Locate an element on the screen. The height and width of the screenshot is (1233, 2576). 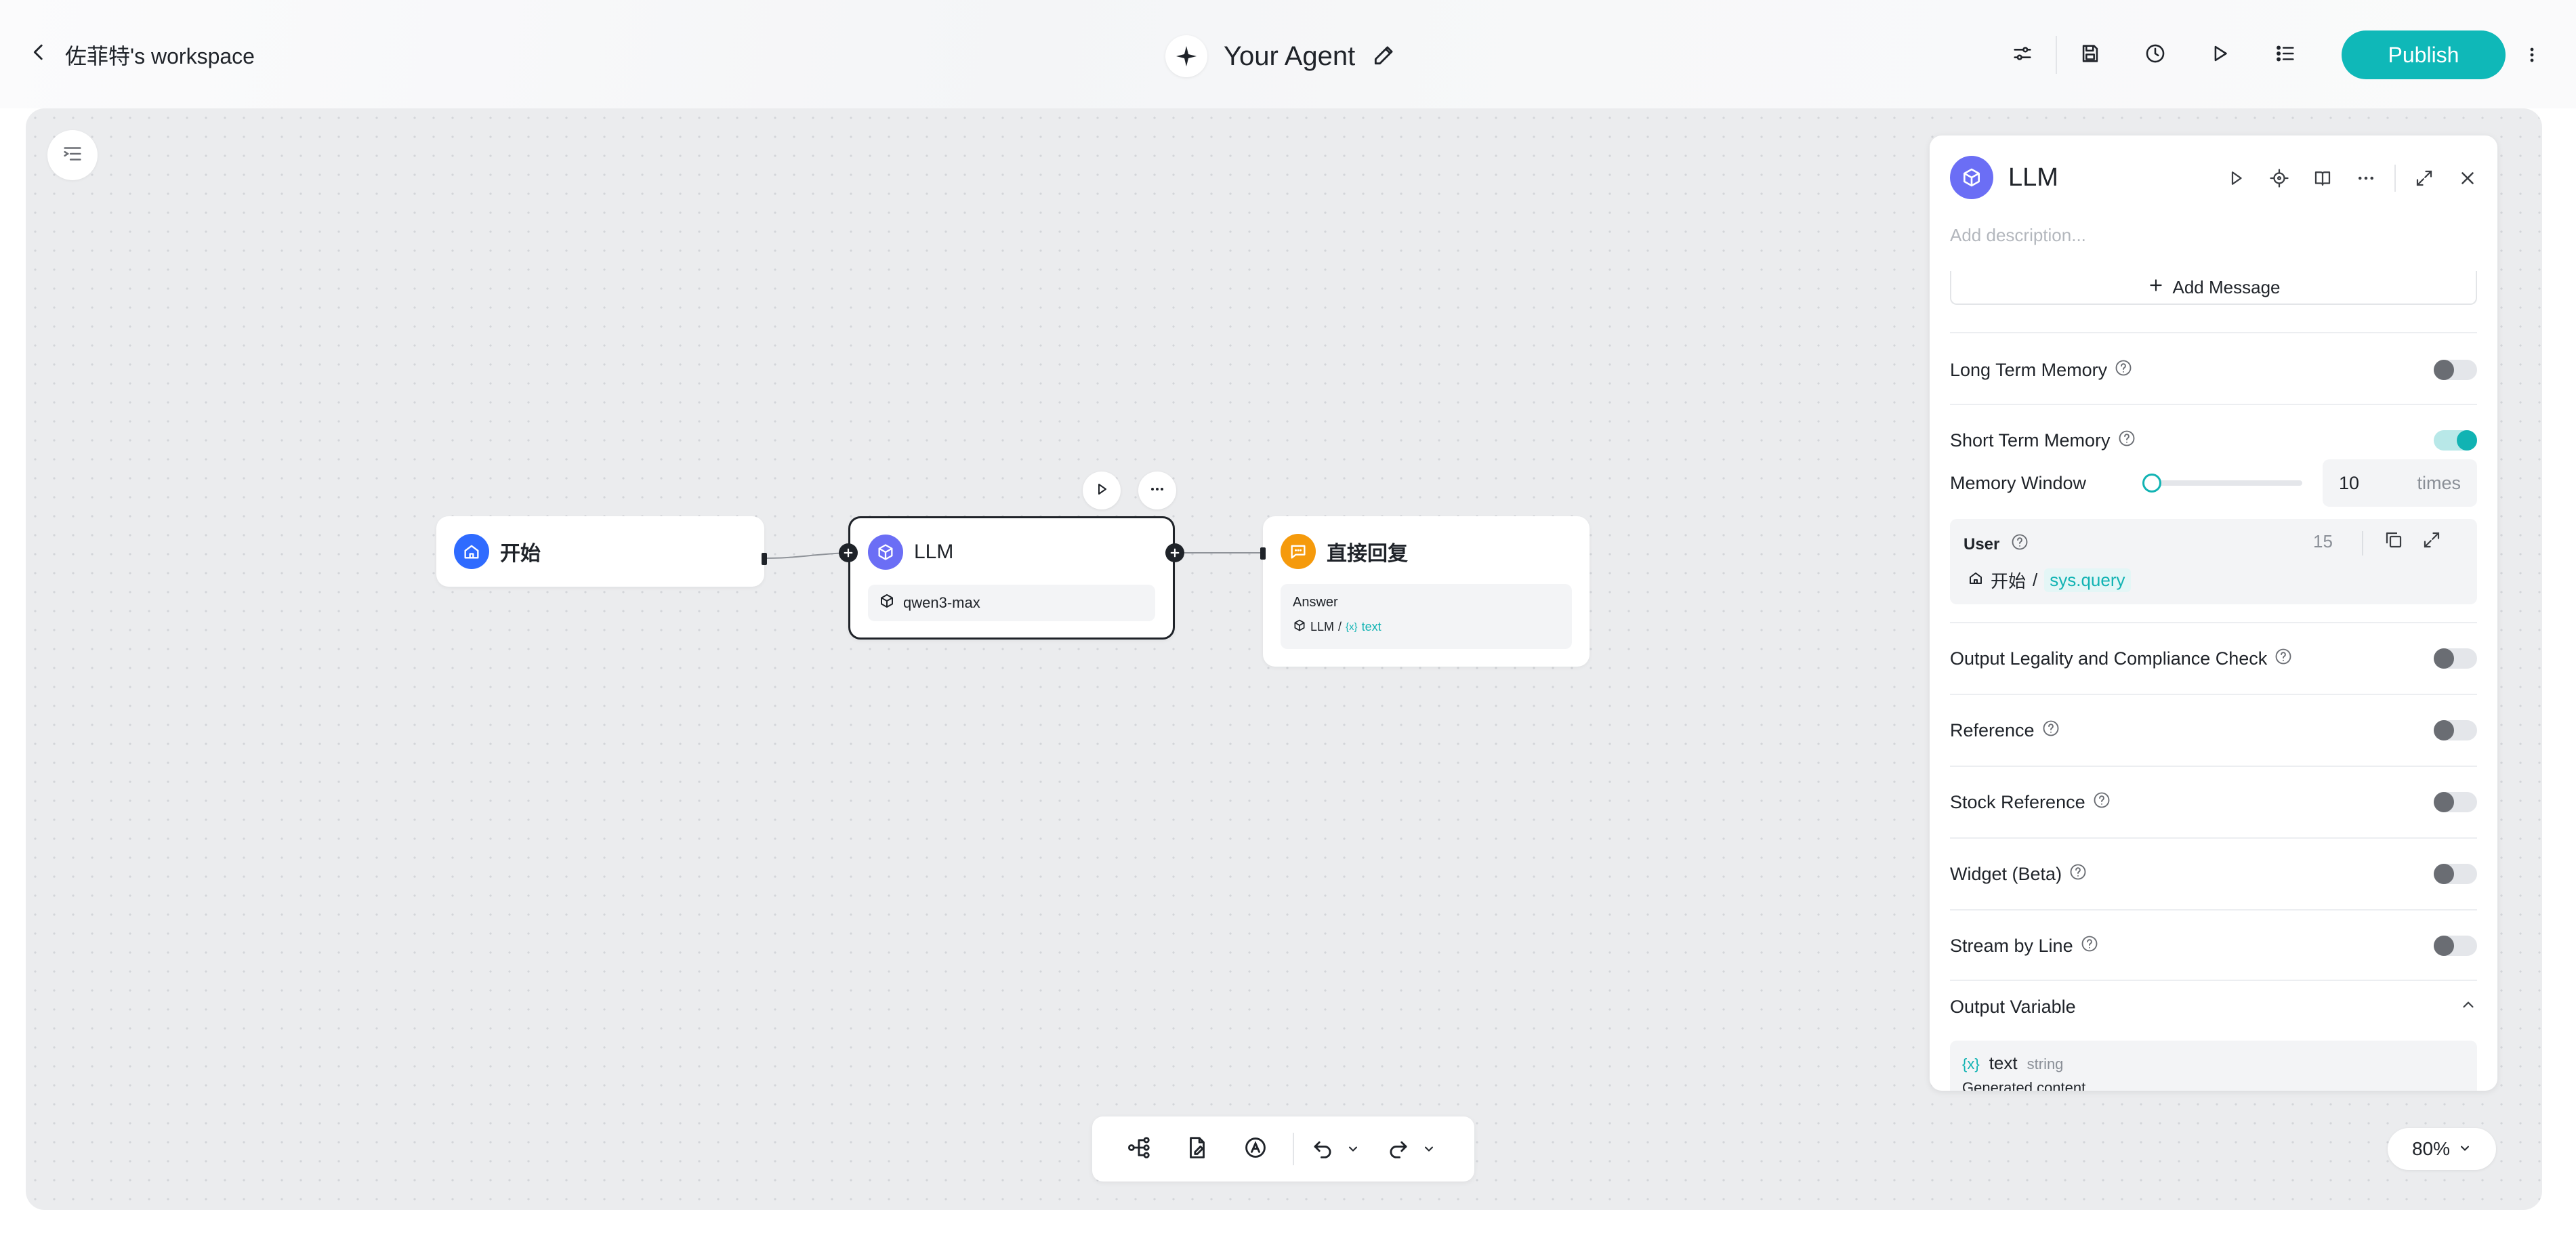
widget-toggle is located at coordinates (2455, 874).